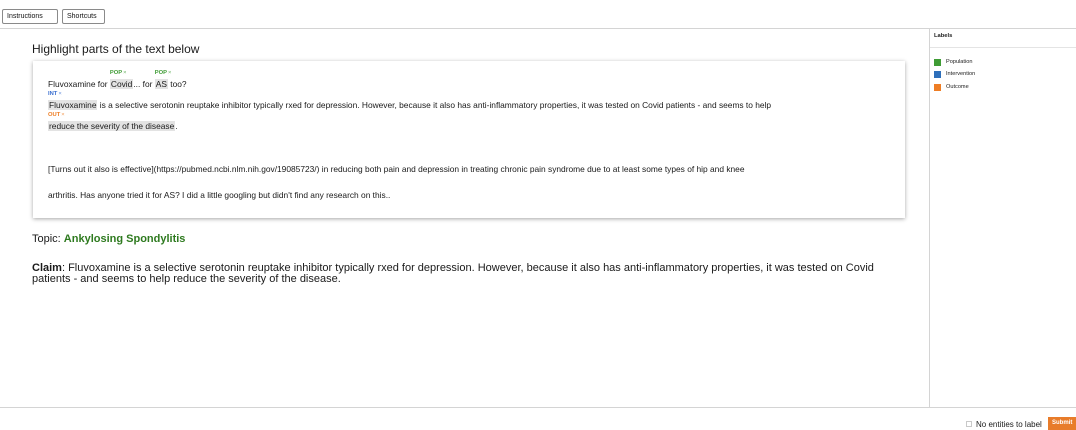 This screenshot has width=1076, height=430. What do you see at coordinates (969, 424) in the screenshot?
I see `no-entities-checkbox` at bounding box center [969, 424].